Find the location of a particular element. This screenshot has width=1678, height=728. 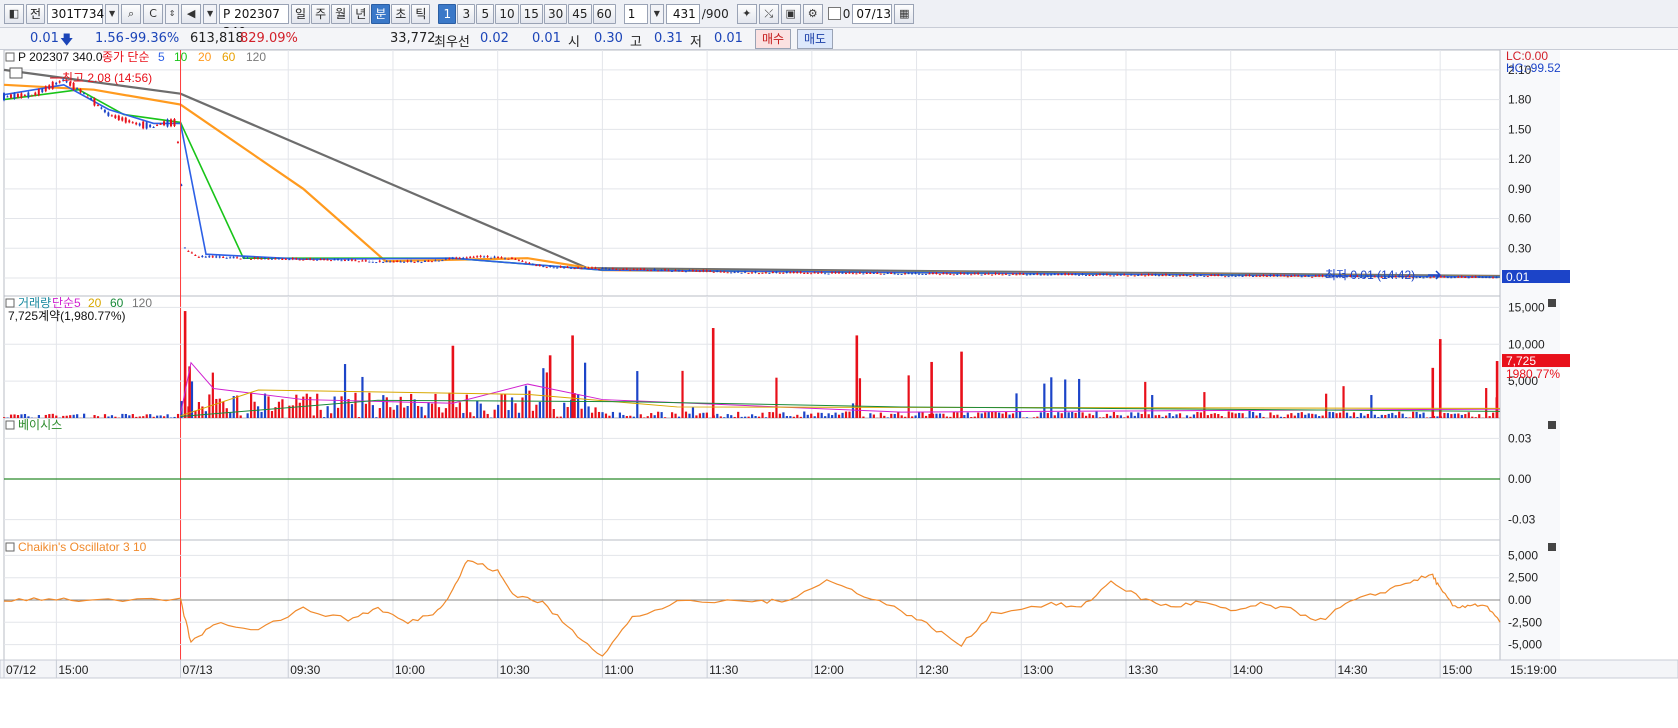

gear-icon: ⚙ is located at coordinates (812, 13).